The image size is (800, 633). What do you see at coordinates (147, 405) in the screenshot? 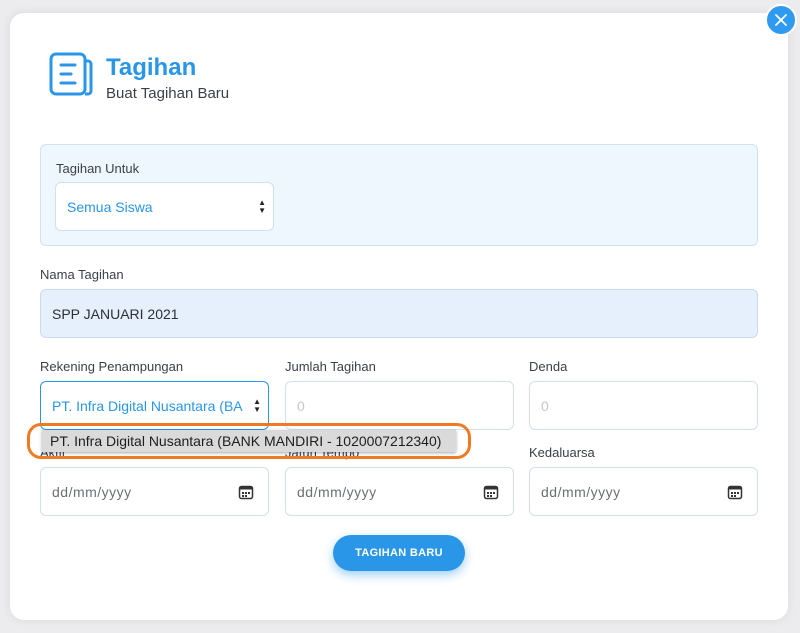
I see `account-value: PT. Infra Digital Nusantara (BA` at bounding box center [147, 405].